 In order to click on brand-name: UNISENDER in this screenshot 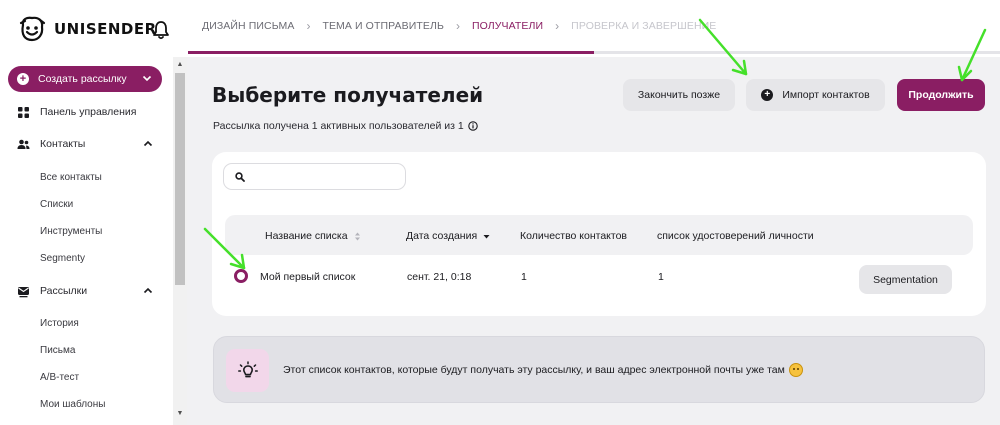, I will do `click(105, 29)`.